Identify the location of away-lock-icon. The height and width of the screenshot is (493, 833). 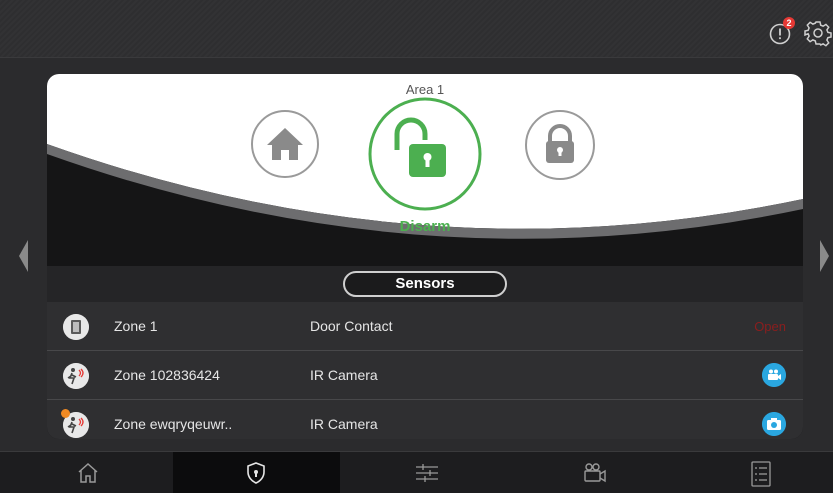
(560, 145).